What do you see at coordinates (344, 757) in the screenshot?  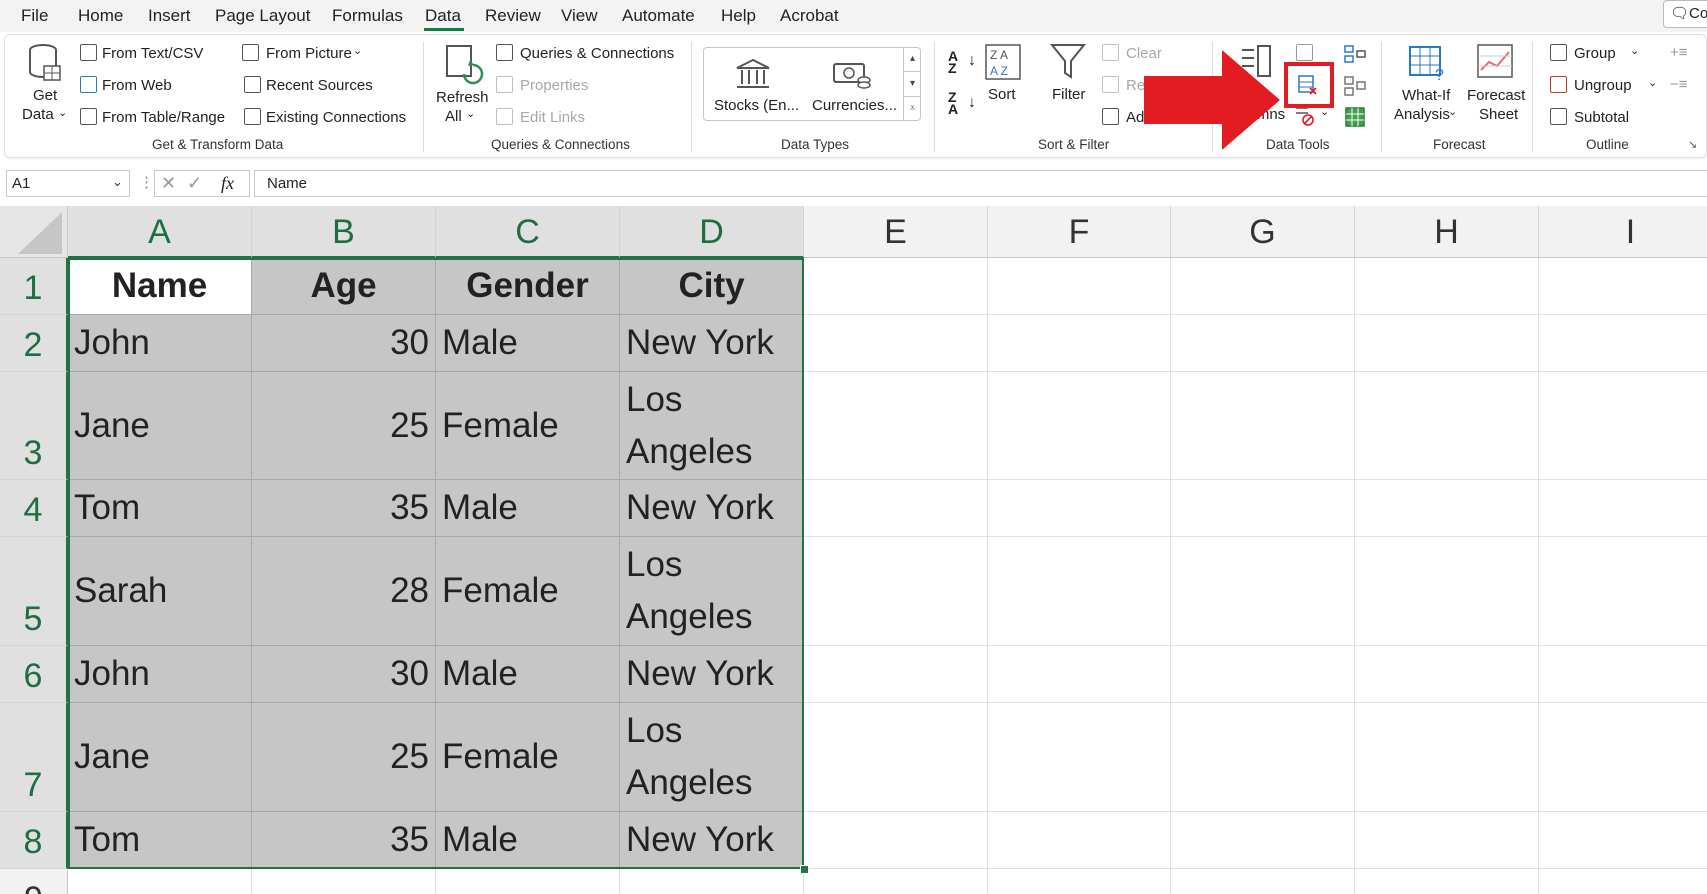 I see `cell-b7: 25` at bounding box center [344, 757].